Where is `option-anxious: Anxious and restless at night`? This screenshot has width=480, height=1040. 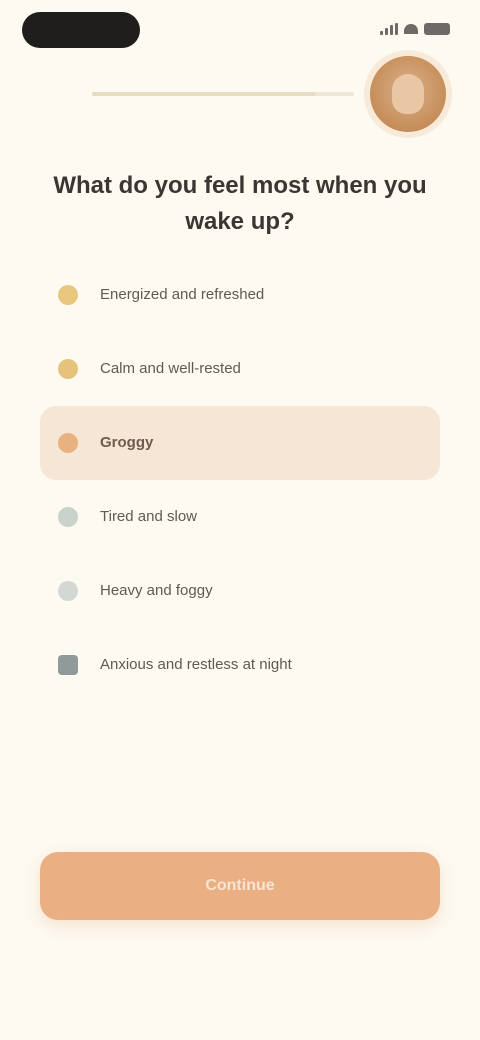
option-anxious: Anxious and restless at night is located at coordinates (240, 665).